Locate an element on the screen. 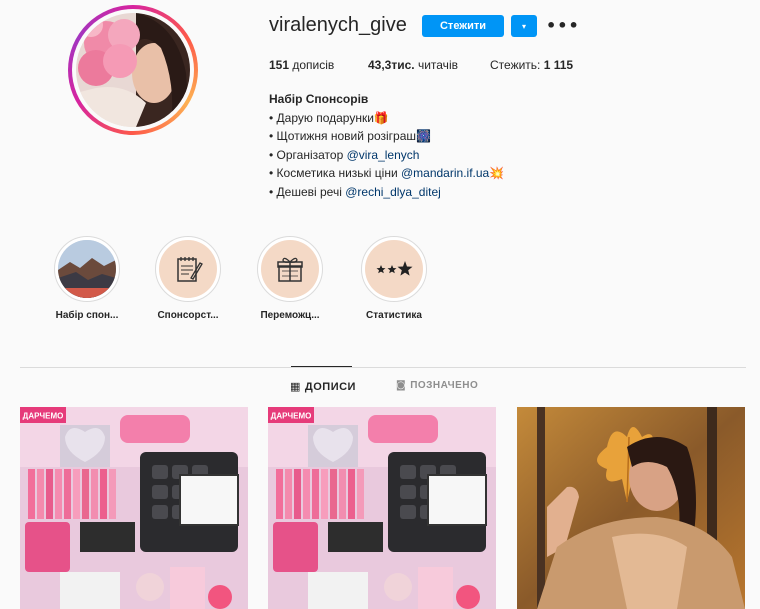 The image size is (760, 609). tab-posts-label: ДОПИСИ is located at coordinates (330, 386).